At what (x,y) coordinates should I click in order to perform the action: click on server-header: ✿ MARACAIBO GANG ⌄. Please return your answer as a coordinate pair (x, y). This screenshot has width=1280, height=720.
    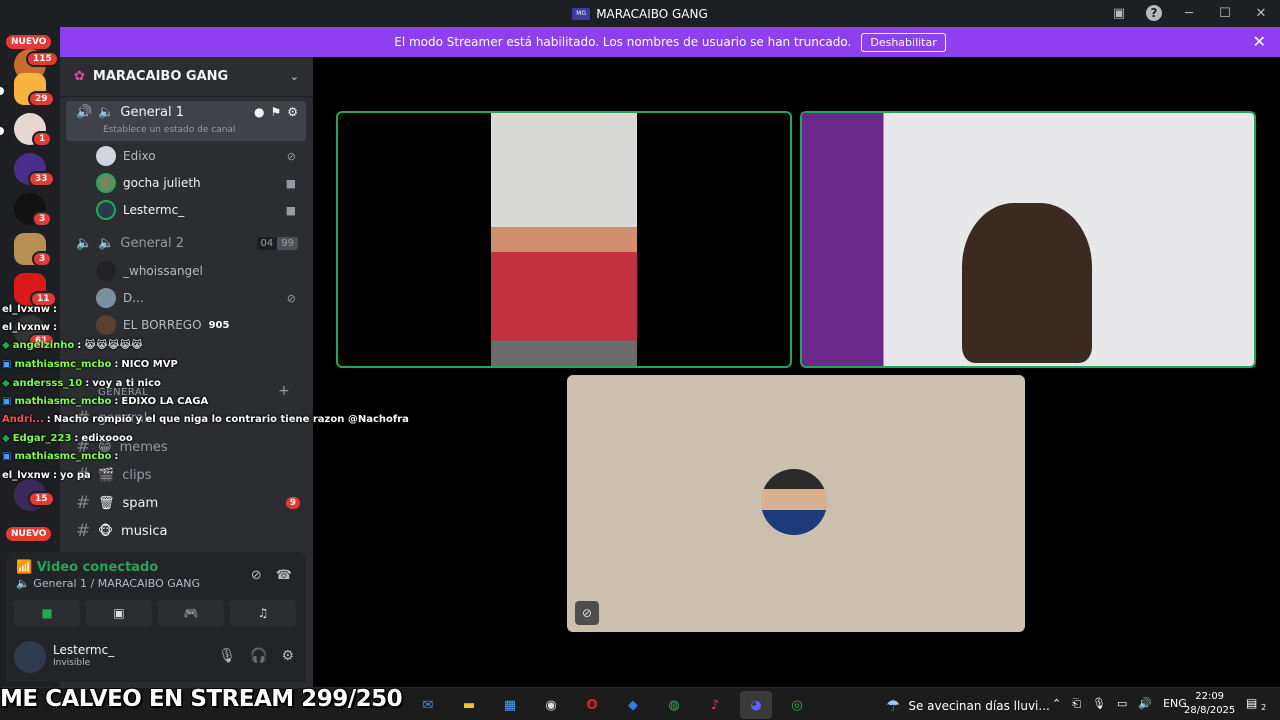
    Looking at the image, I should click on (186, 77).